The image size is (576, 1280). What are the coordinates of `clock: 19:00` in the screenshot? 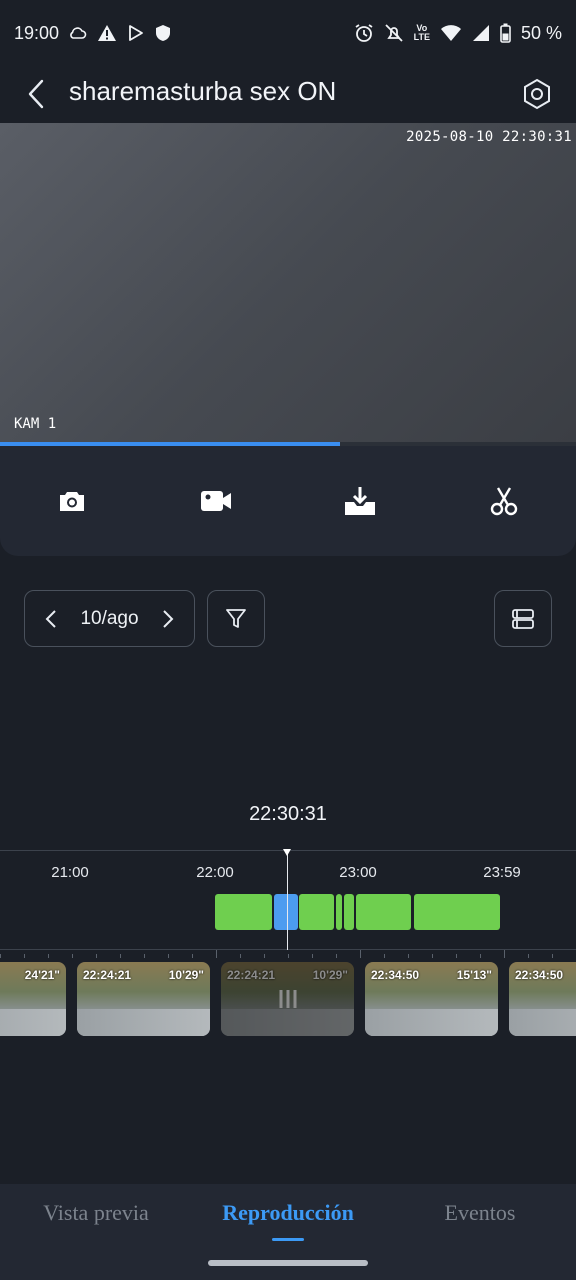 It's located at (37, 32).